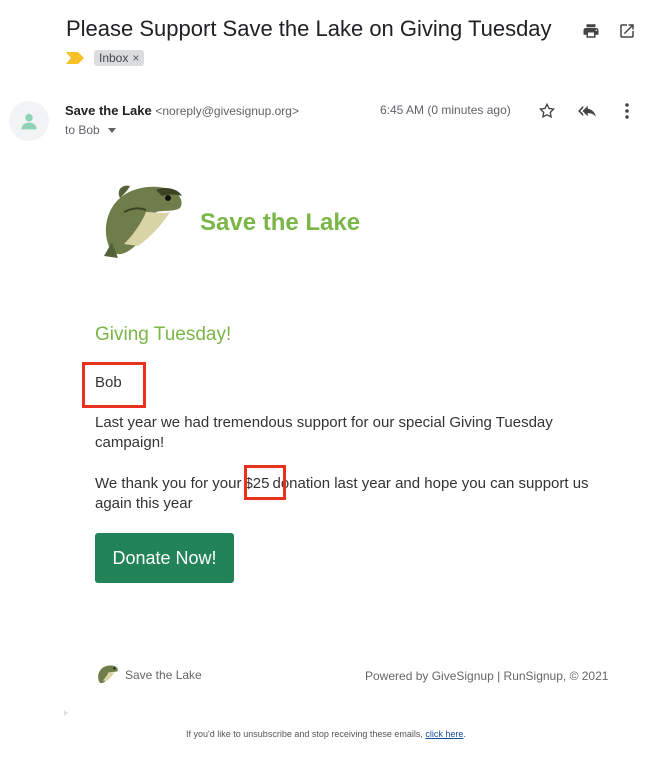  Describe the element at coordinates (227, 111) in the screenshot. I see `sender-email: <noreply@givesignup.org>` at that location.